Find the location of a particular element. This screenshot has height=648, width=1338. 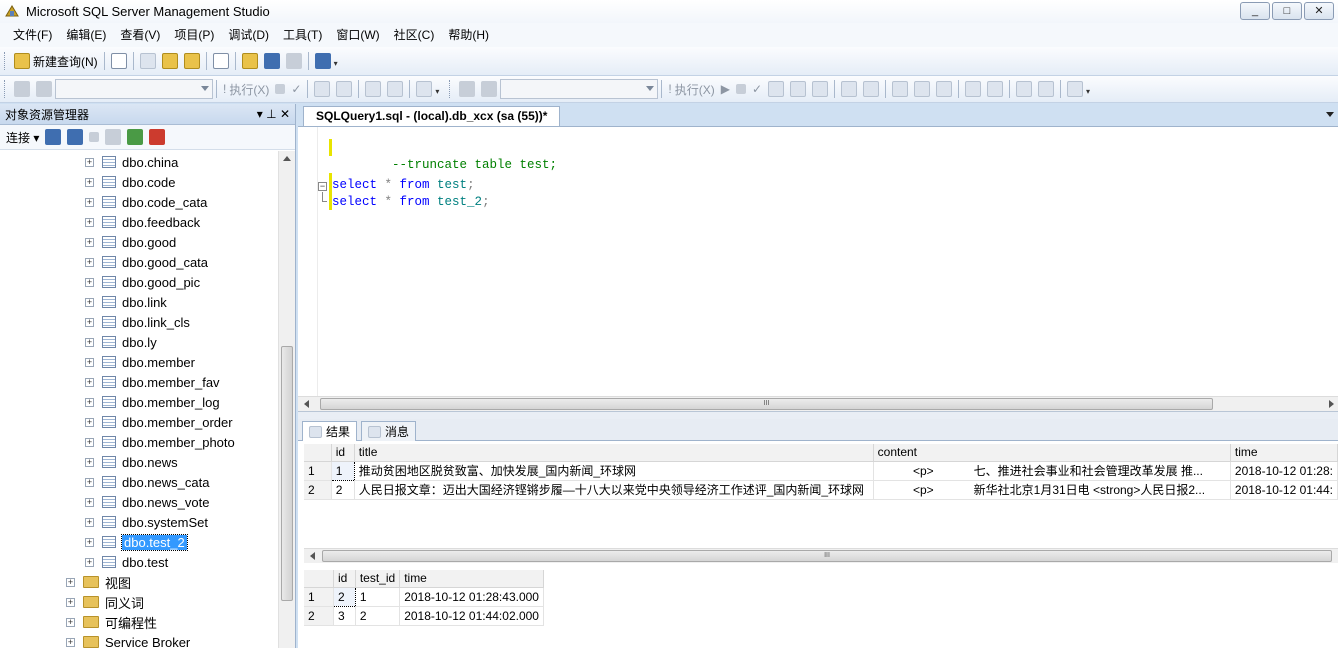

menu-project: 项目(P) is located at coordinates (194, 35).